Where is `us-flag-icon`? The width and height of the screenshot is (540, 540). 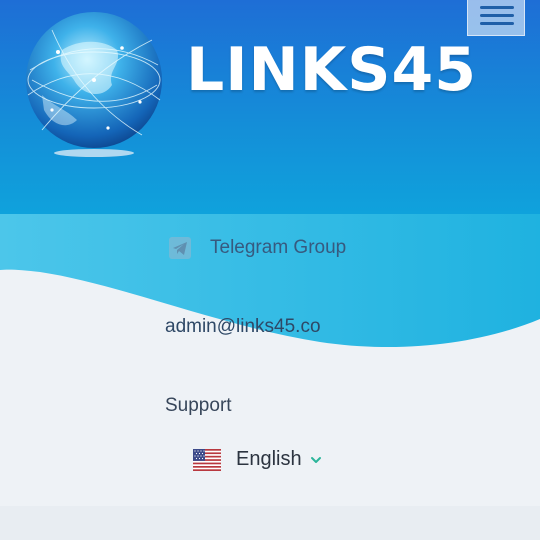
us-flag-icon is located at coordinates (207, 459).